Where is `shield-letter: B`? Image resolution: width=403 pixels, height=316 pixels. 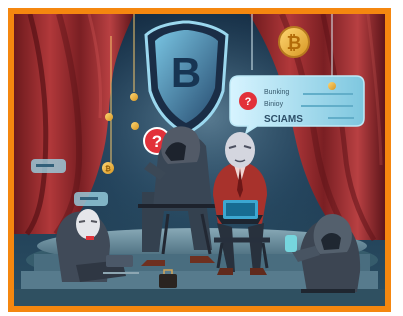
shield-letter: B is located at coordinates (186, 72).